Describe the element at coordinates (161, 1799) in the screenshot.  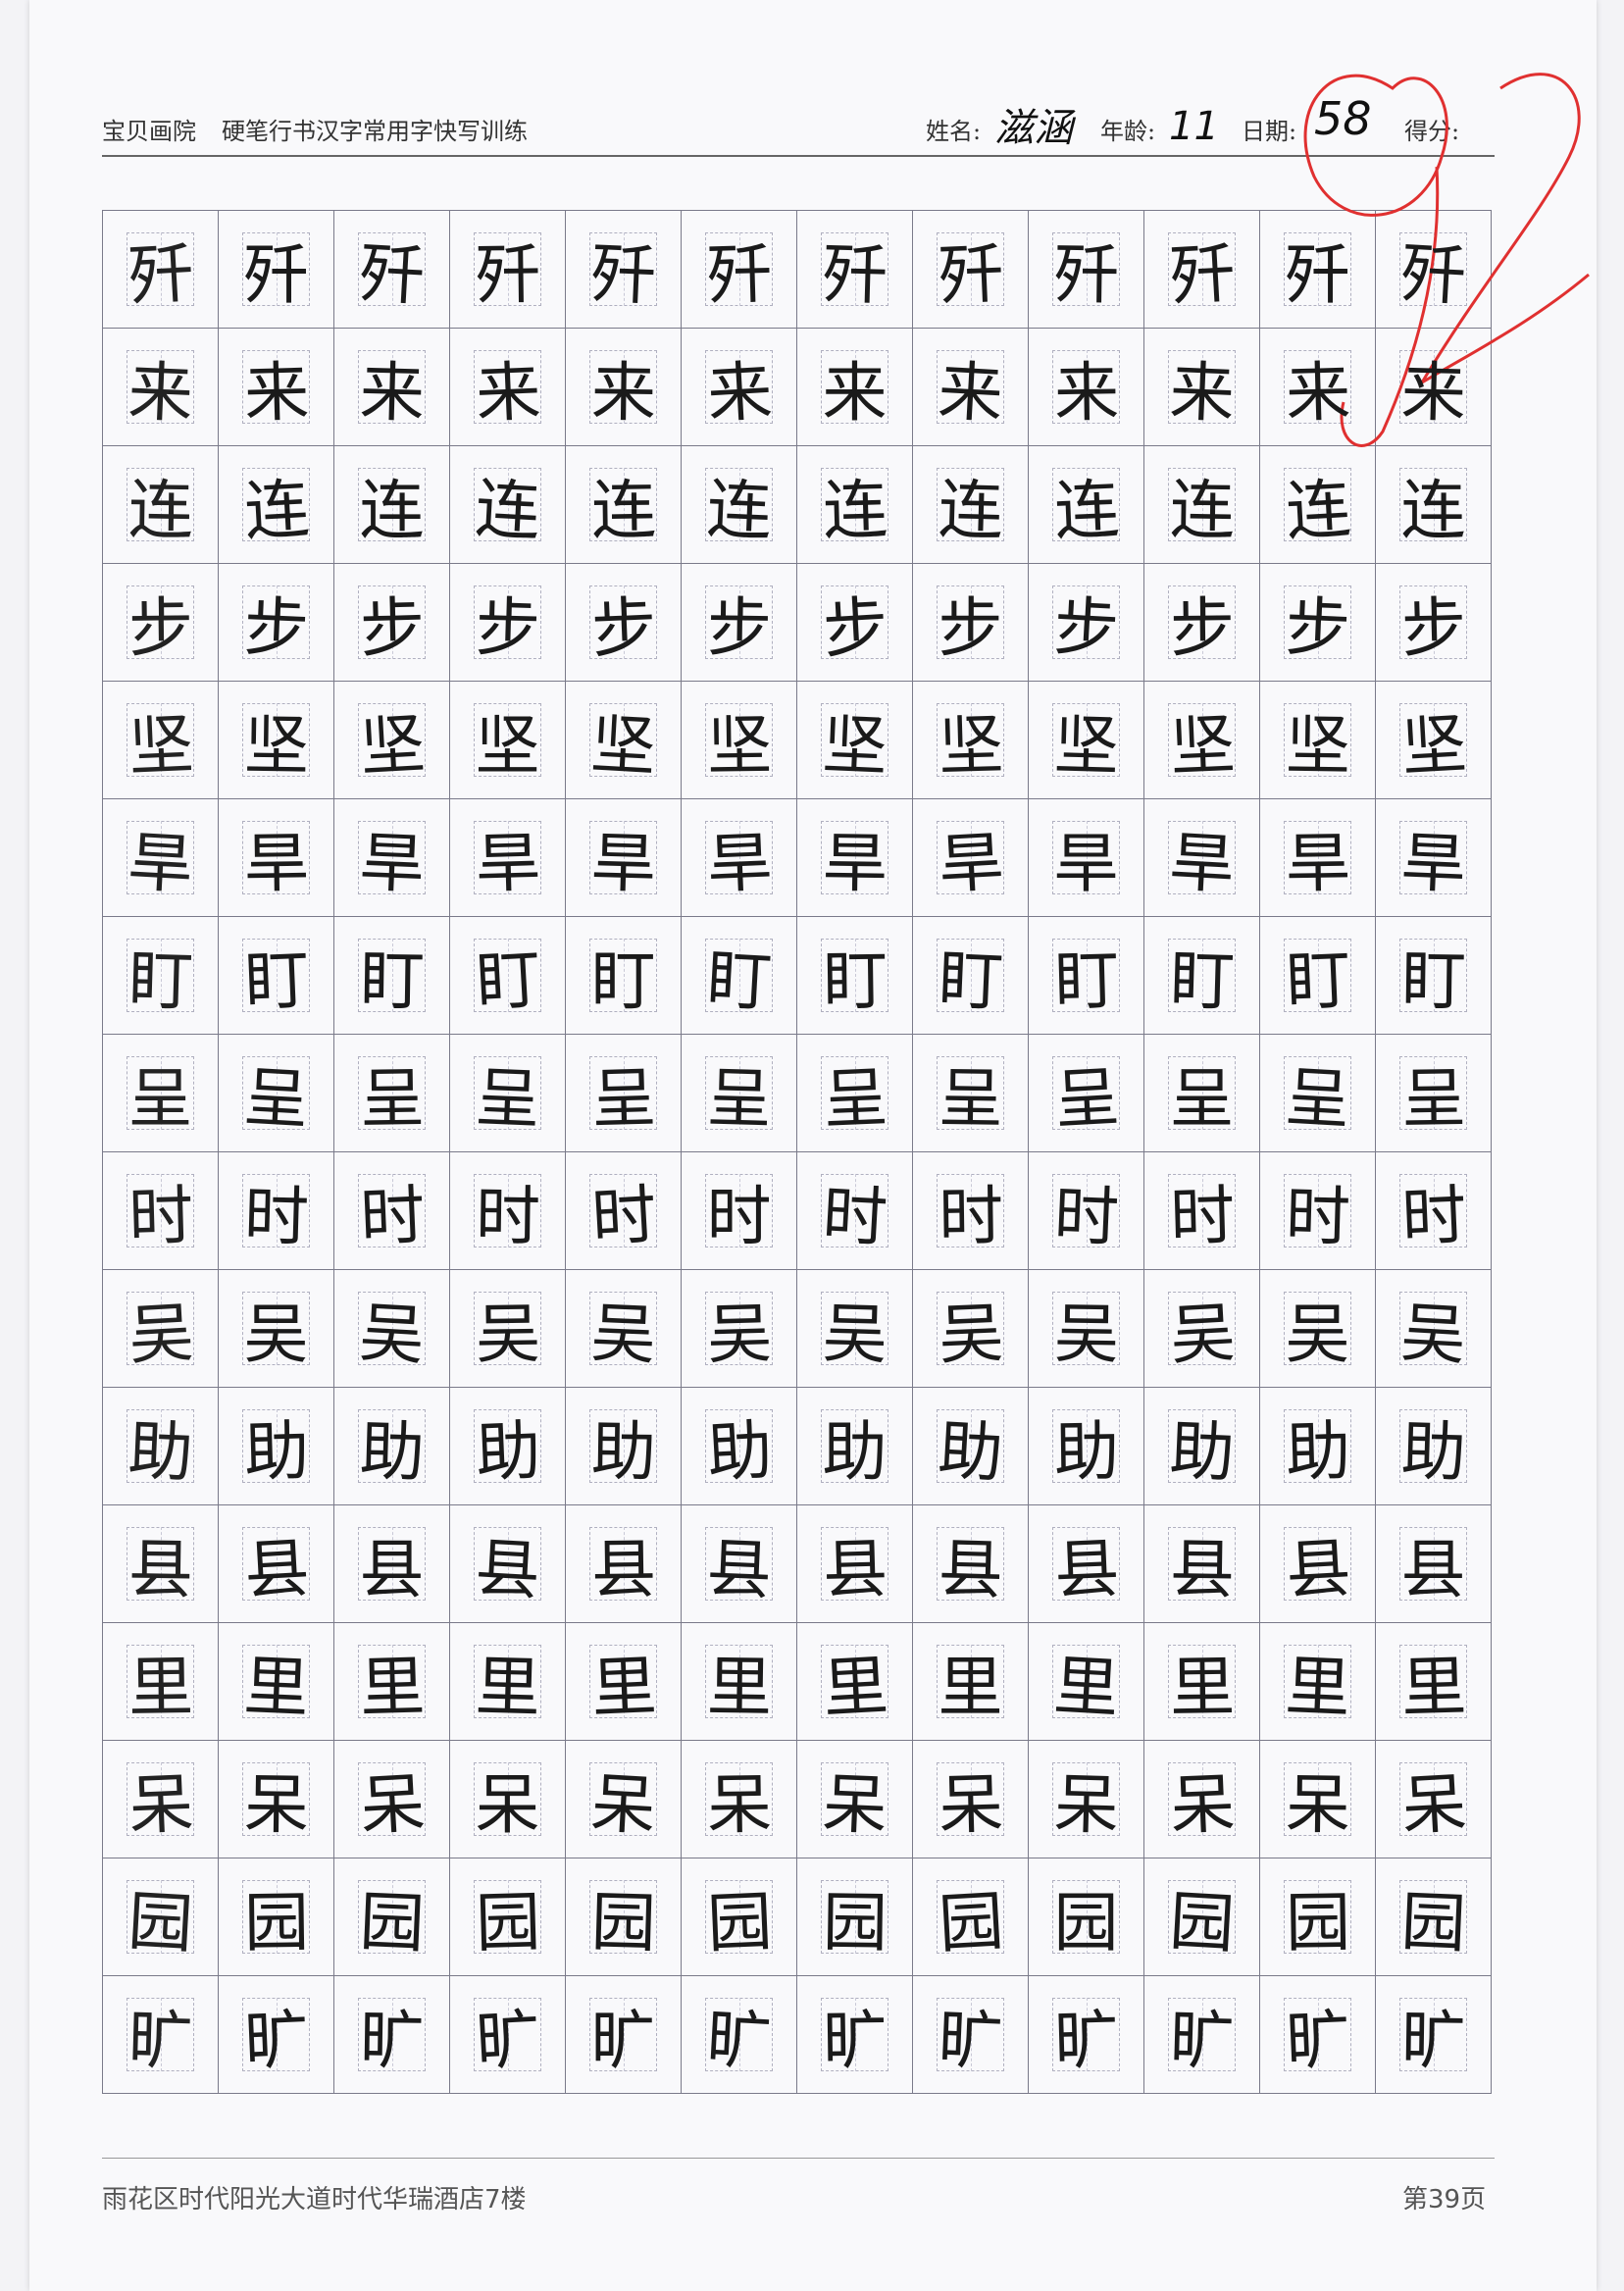
I see `model-character-cell: 呆` at that location.